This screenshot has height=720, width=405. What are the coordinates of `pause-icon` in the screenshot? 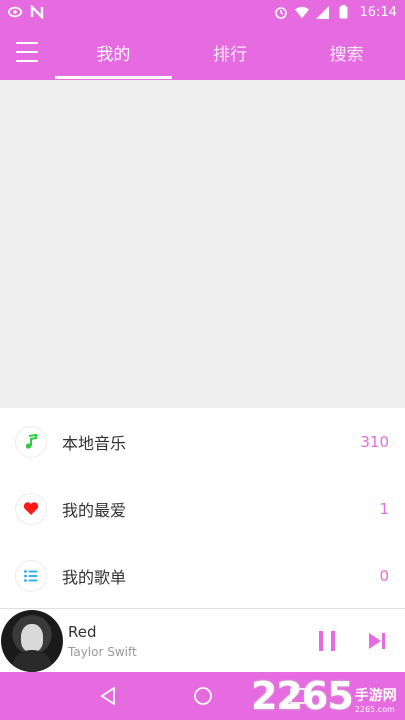 It's located at (327, 640).